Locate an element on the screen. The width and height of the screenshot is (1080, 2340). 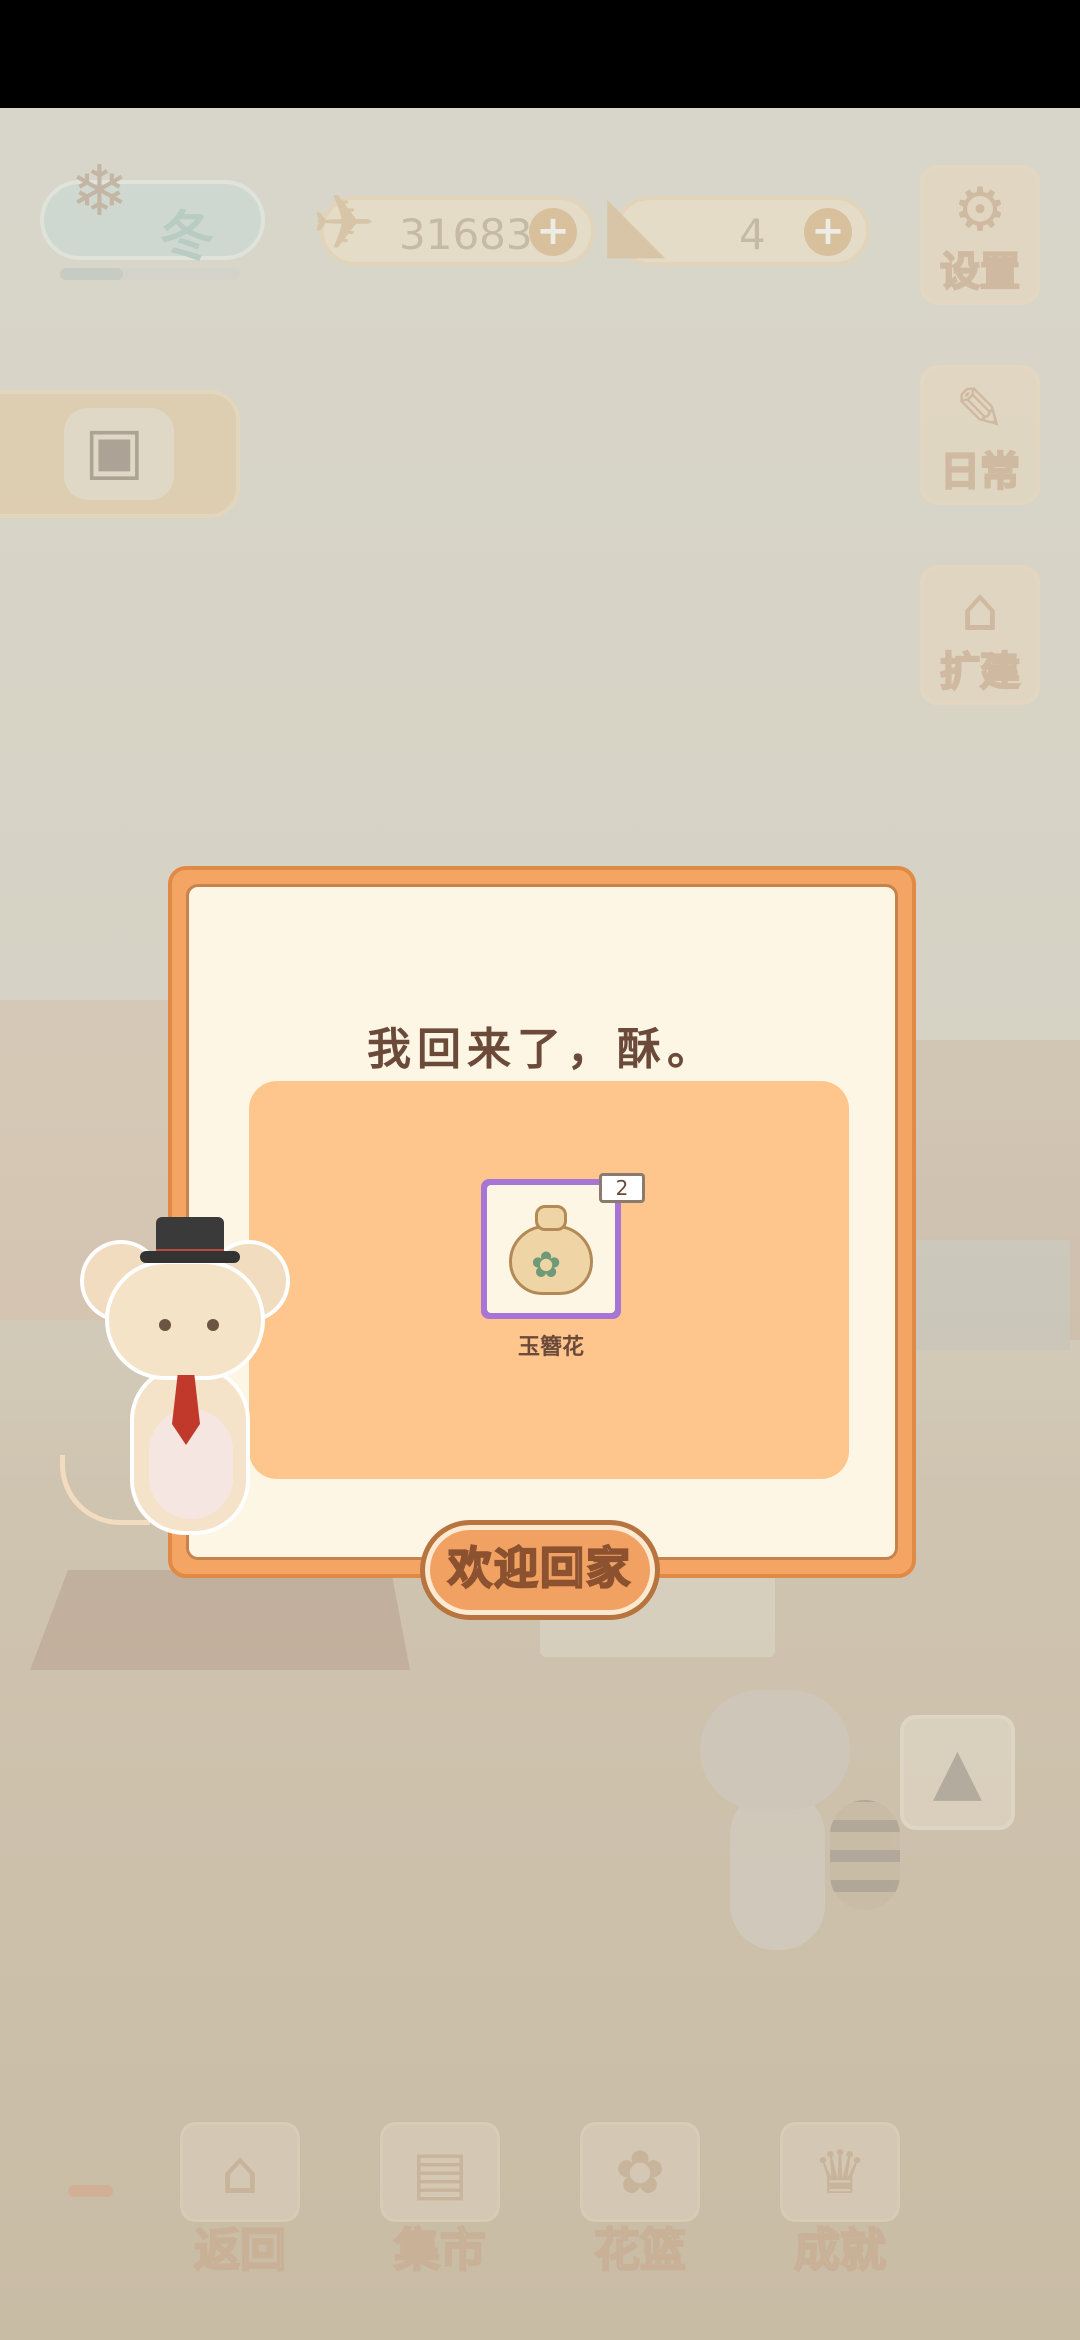
cheese-currency: ◣ 4 + is located at coordinates (738, 222).